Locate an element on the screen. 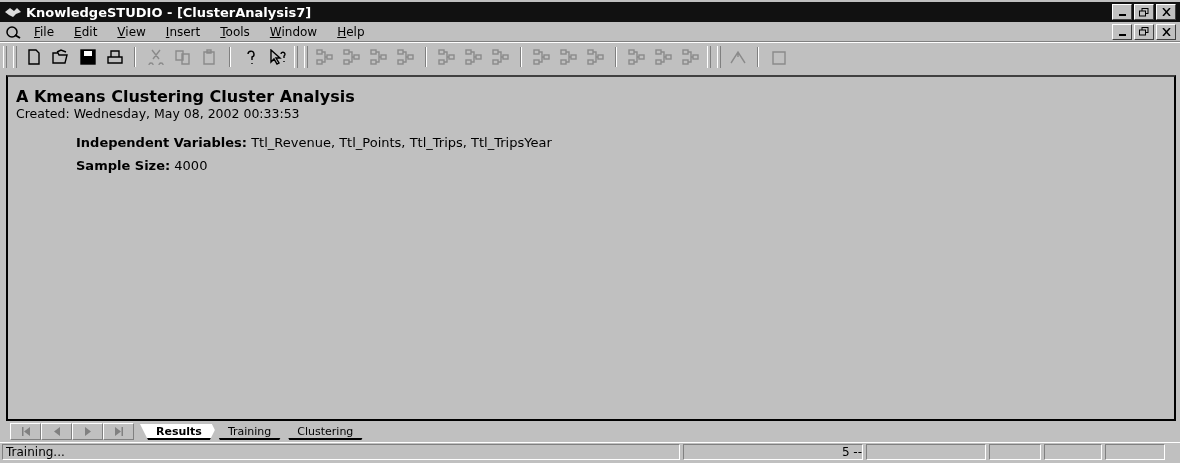  menu-item: View is located at coordinates (131, 31).